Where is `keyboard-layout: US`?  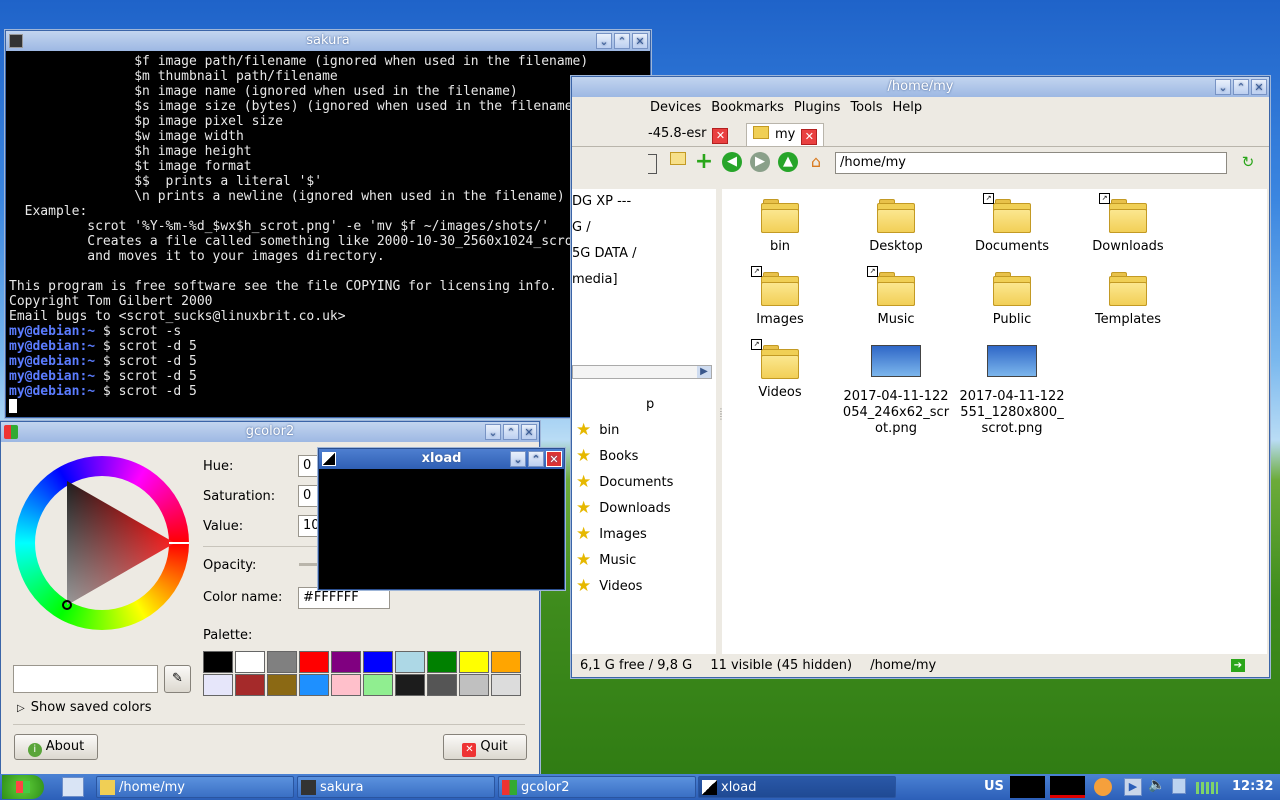 keyboard-layout: US is located at coordinates (994, 786).